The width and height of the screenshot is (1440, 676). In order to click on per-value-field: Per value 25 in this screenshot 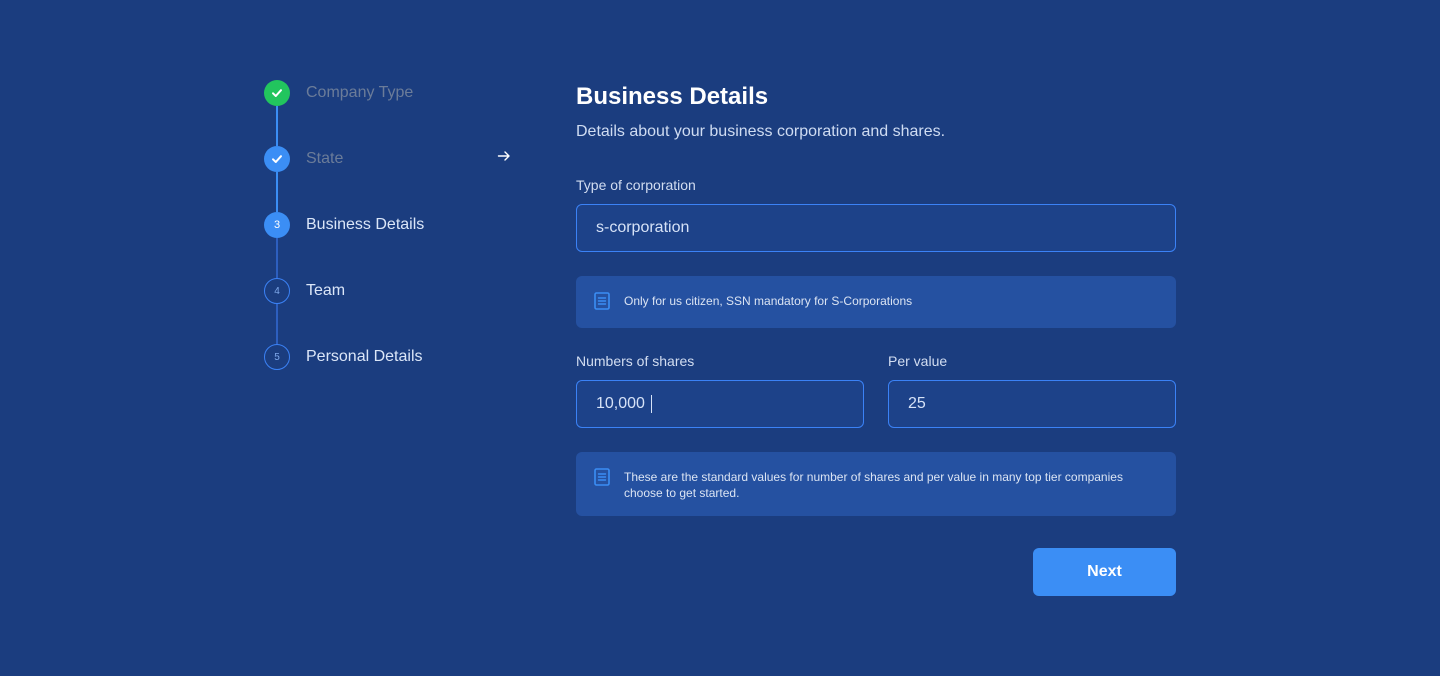, I will do `click(1032, 390)`.